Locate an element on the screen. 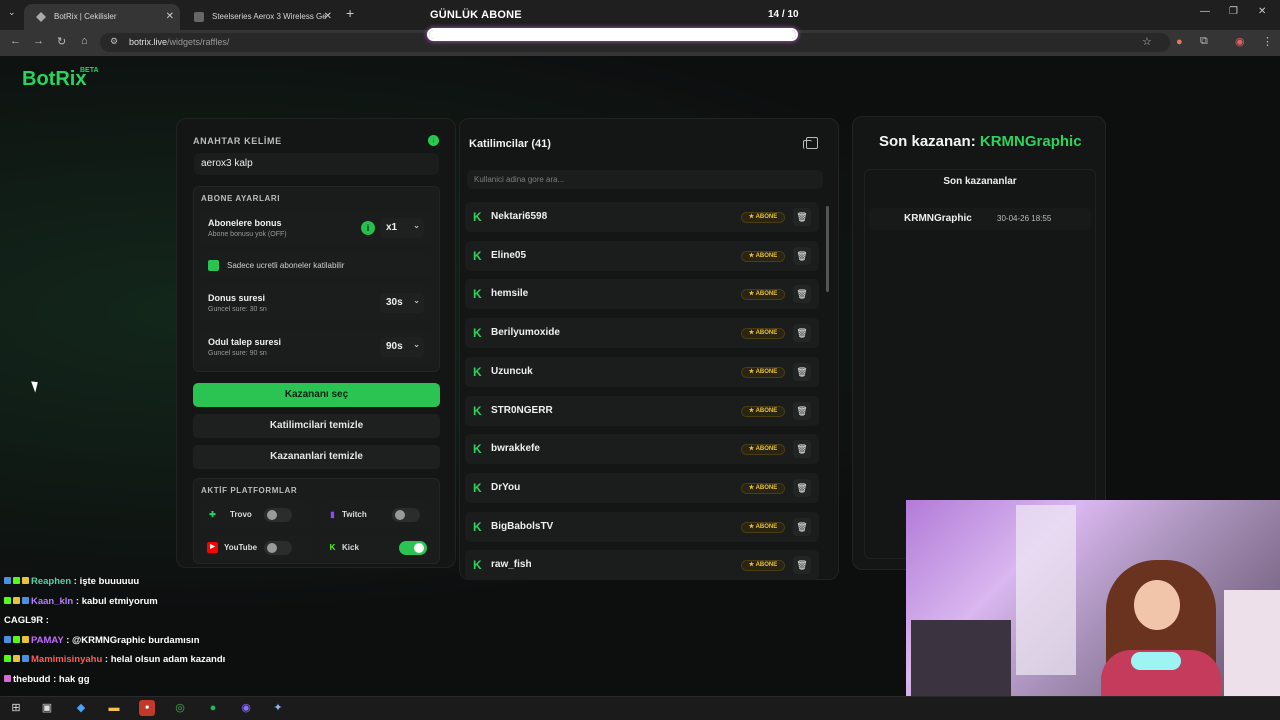 The height and width of the screenshot is (720, 1280). discord-icon: ◉ is located at coordinates (246, 708).